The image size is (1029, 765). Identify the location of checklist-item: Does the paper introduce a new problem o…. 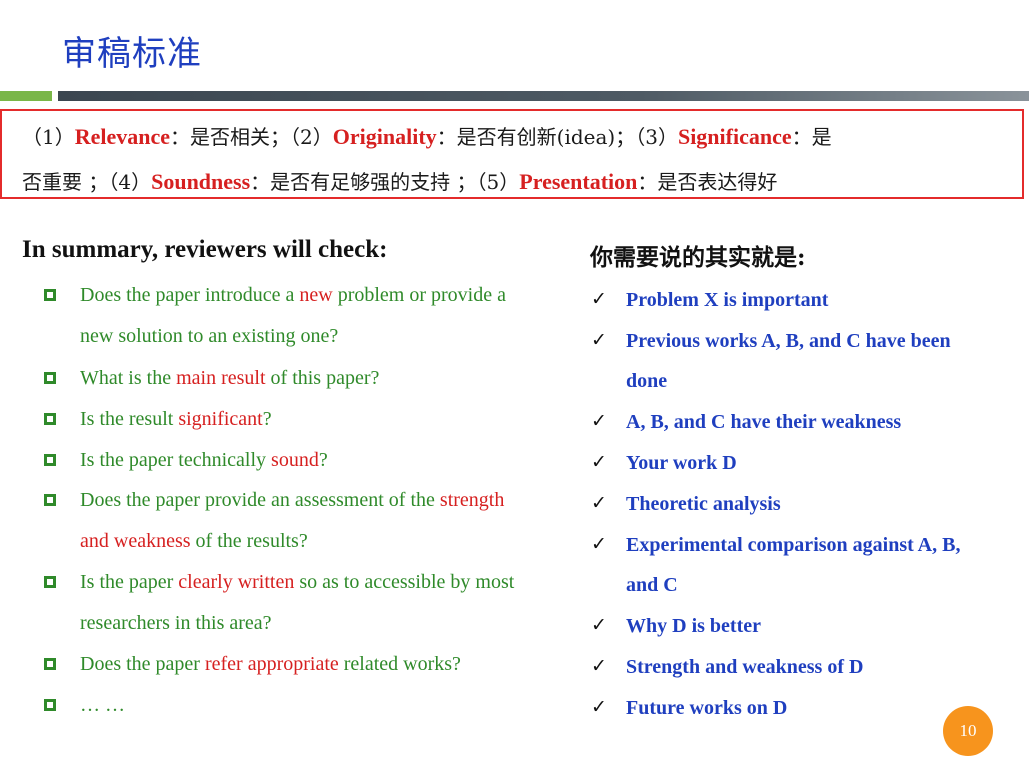
(293, 295).